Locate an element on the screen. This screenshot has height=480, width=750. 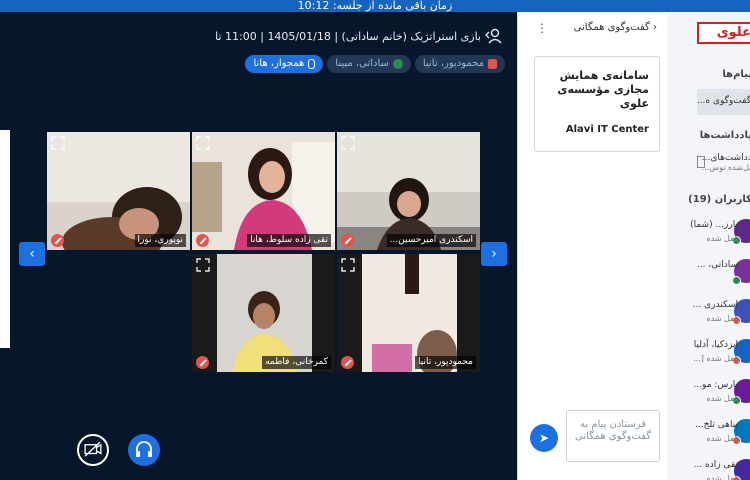
chat-title: گفت‌وگوی همگانی is located at coordinates (611, 27).